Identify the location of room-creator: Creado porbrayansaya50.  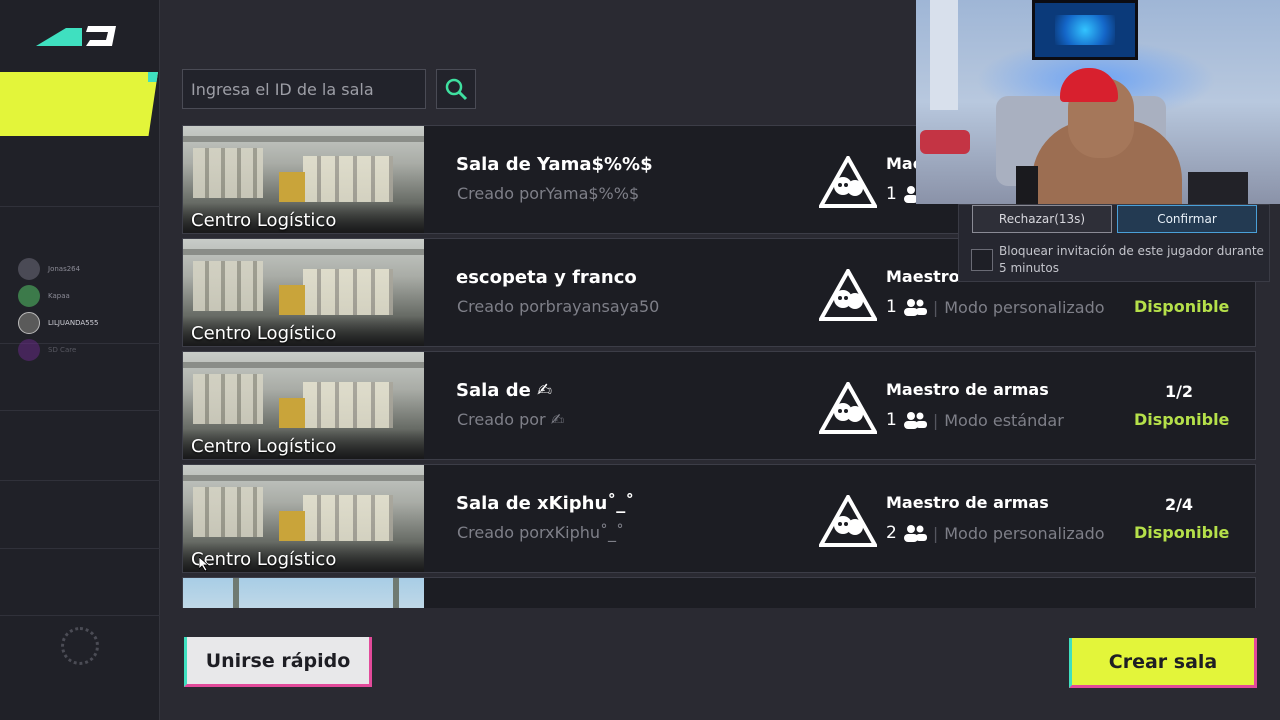
(558, 306).